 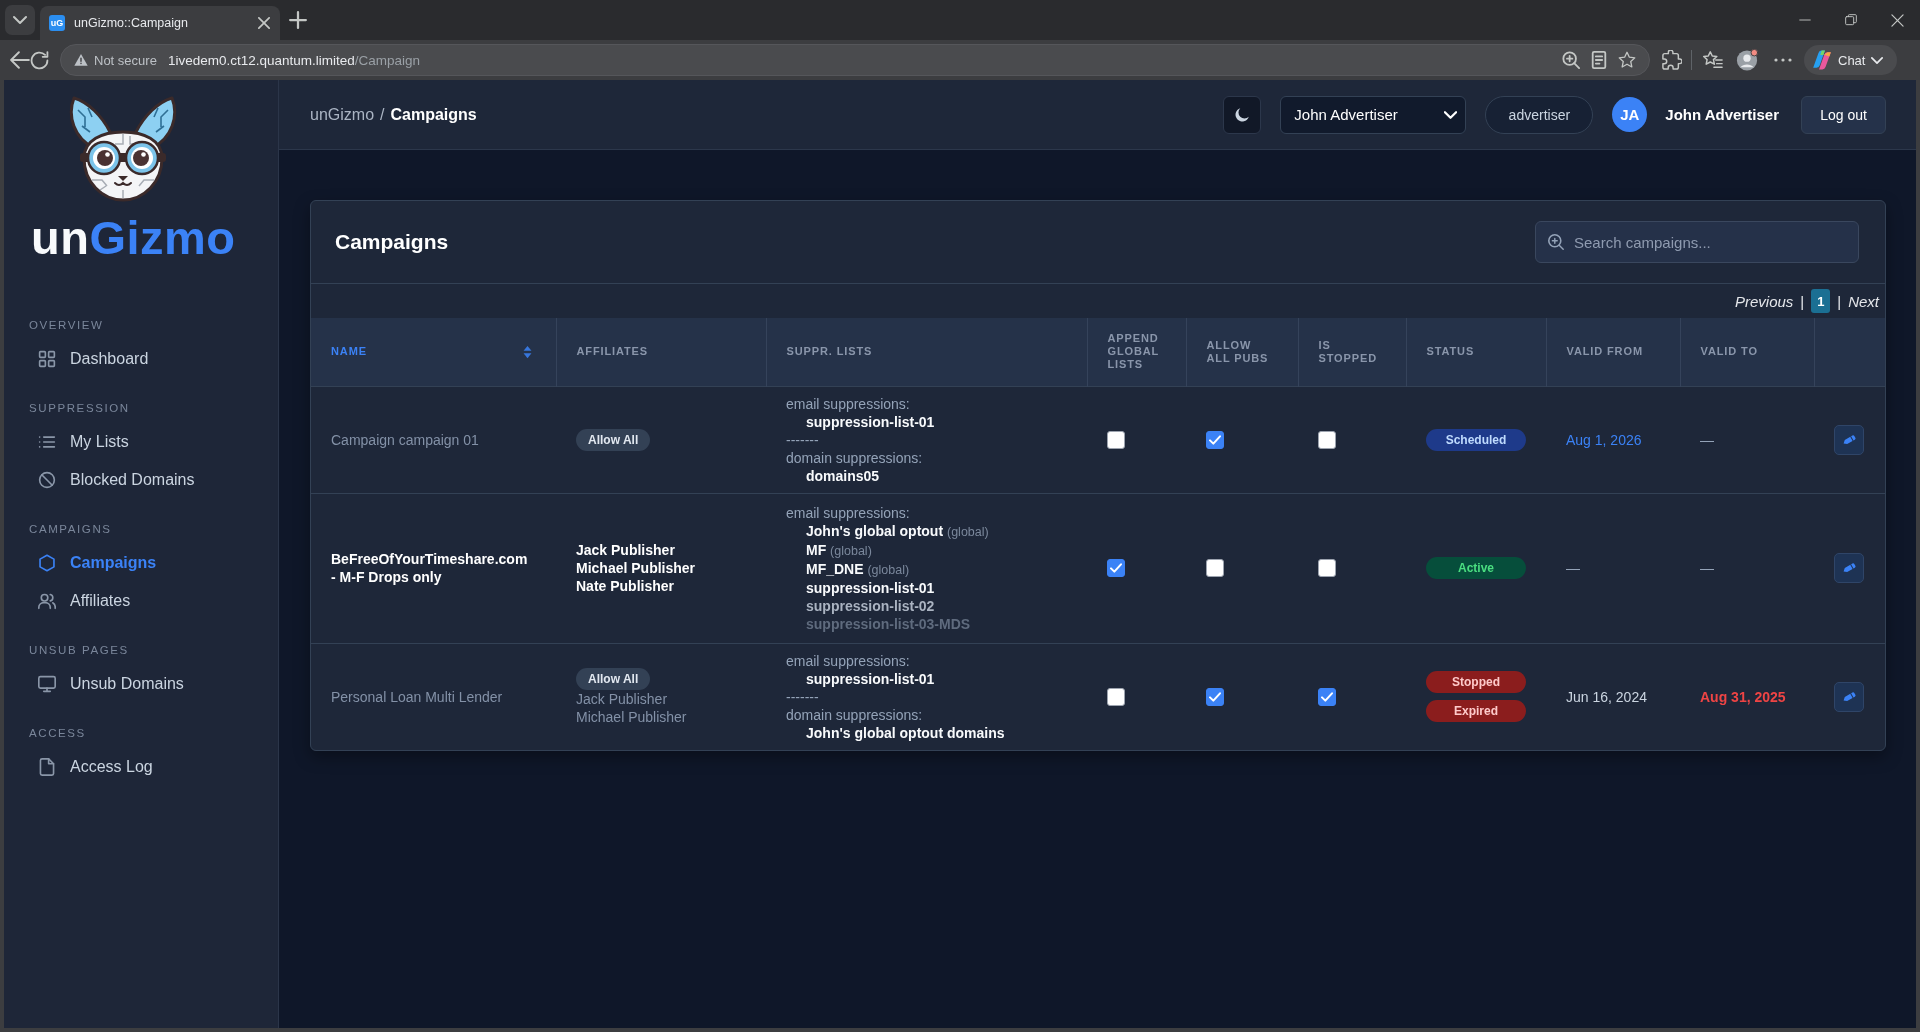 What do you see at coordinates (131, 684) in the screenshot?
I see `nav-item: Unsub Domains` at bounding box center [131, 684].